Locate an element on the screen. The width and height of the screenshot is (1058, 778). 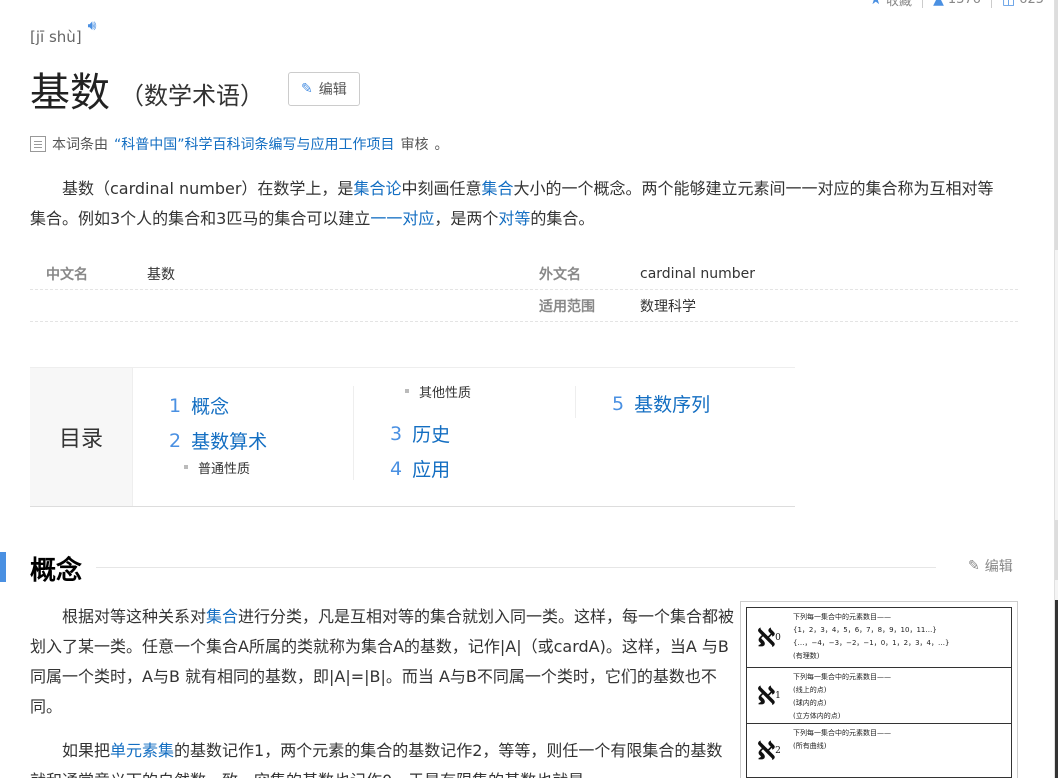
figure-line: (线上的点) is located at coordinates (810, 690).